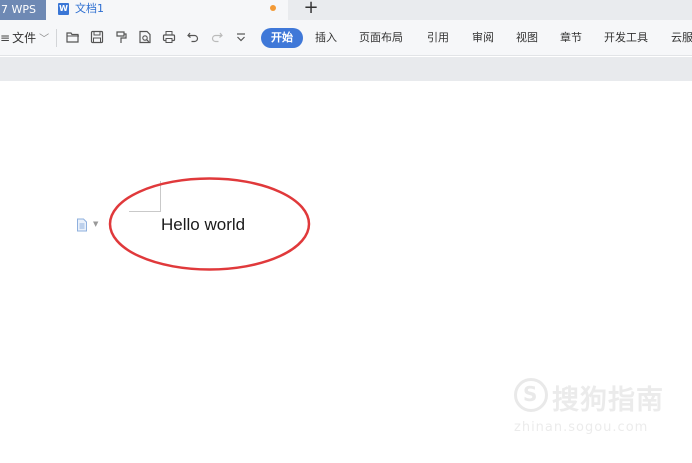 Image resolution: width=692 pixels, height=463 pixels. Describe the element at coordinates (121, 37) in the screenshot. I see `format-painter-icon` at that location.